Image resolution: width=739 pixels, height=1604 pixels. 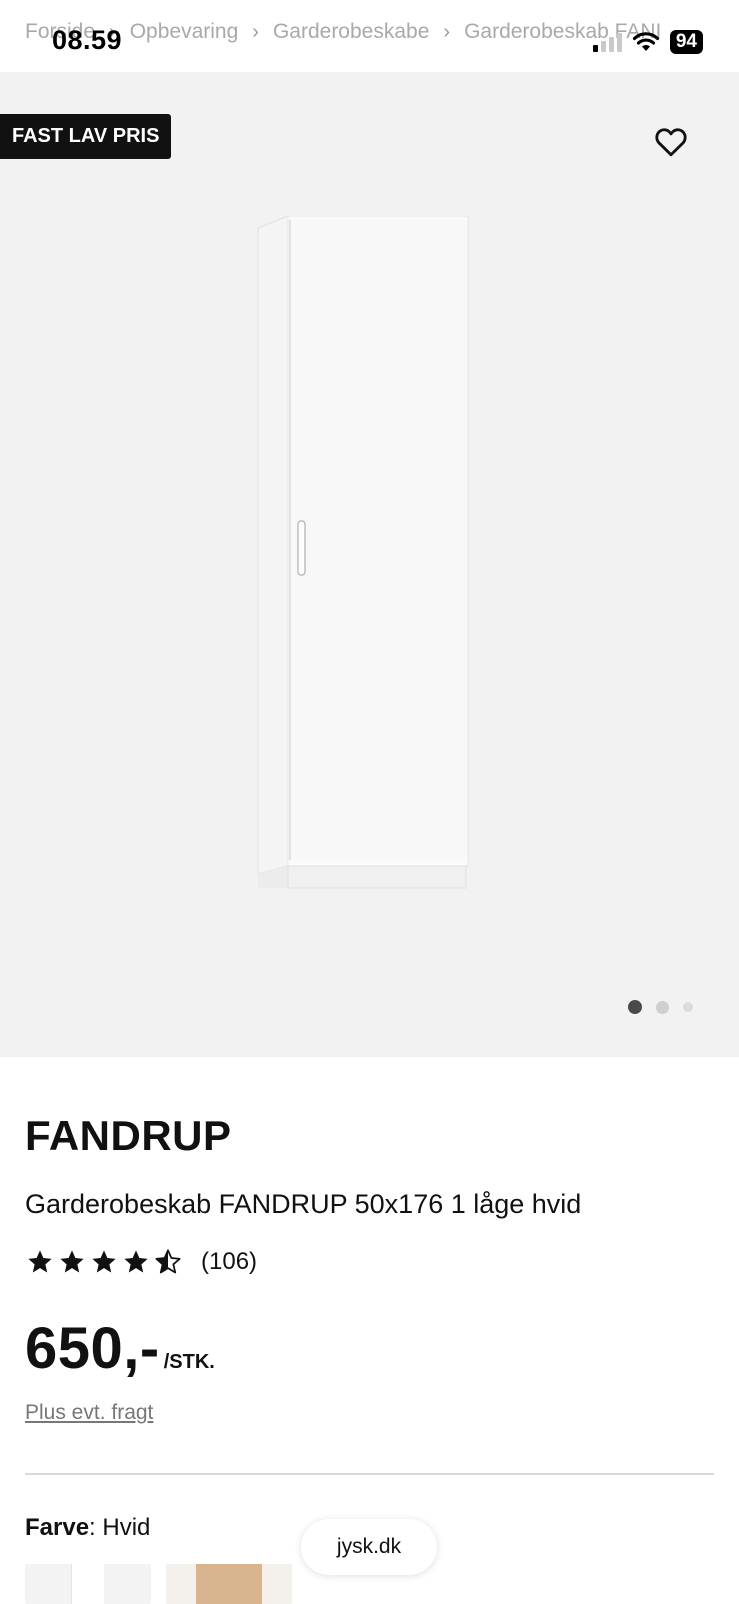 I want to click on heart-outline-icon, so click(x=671, y=142).